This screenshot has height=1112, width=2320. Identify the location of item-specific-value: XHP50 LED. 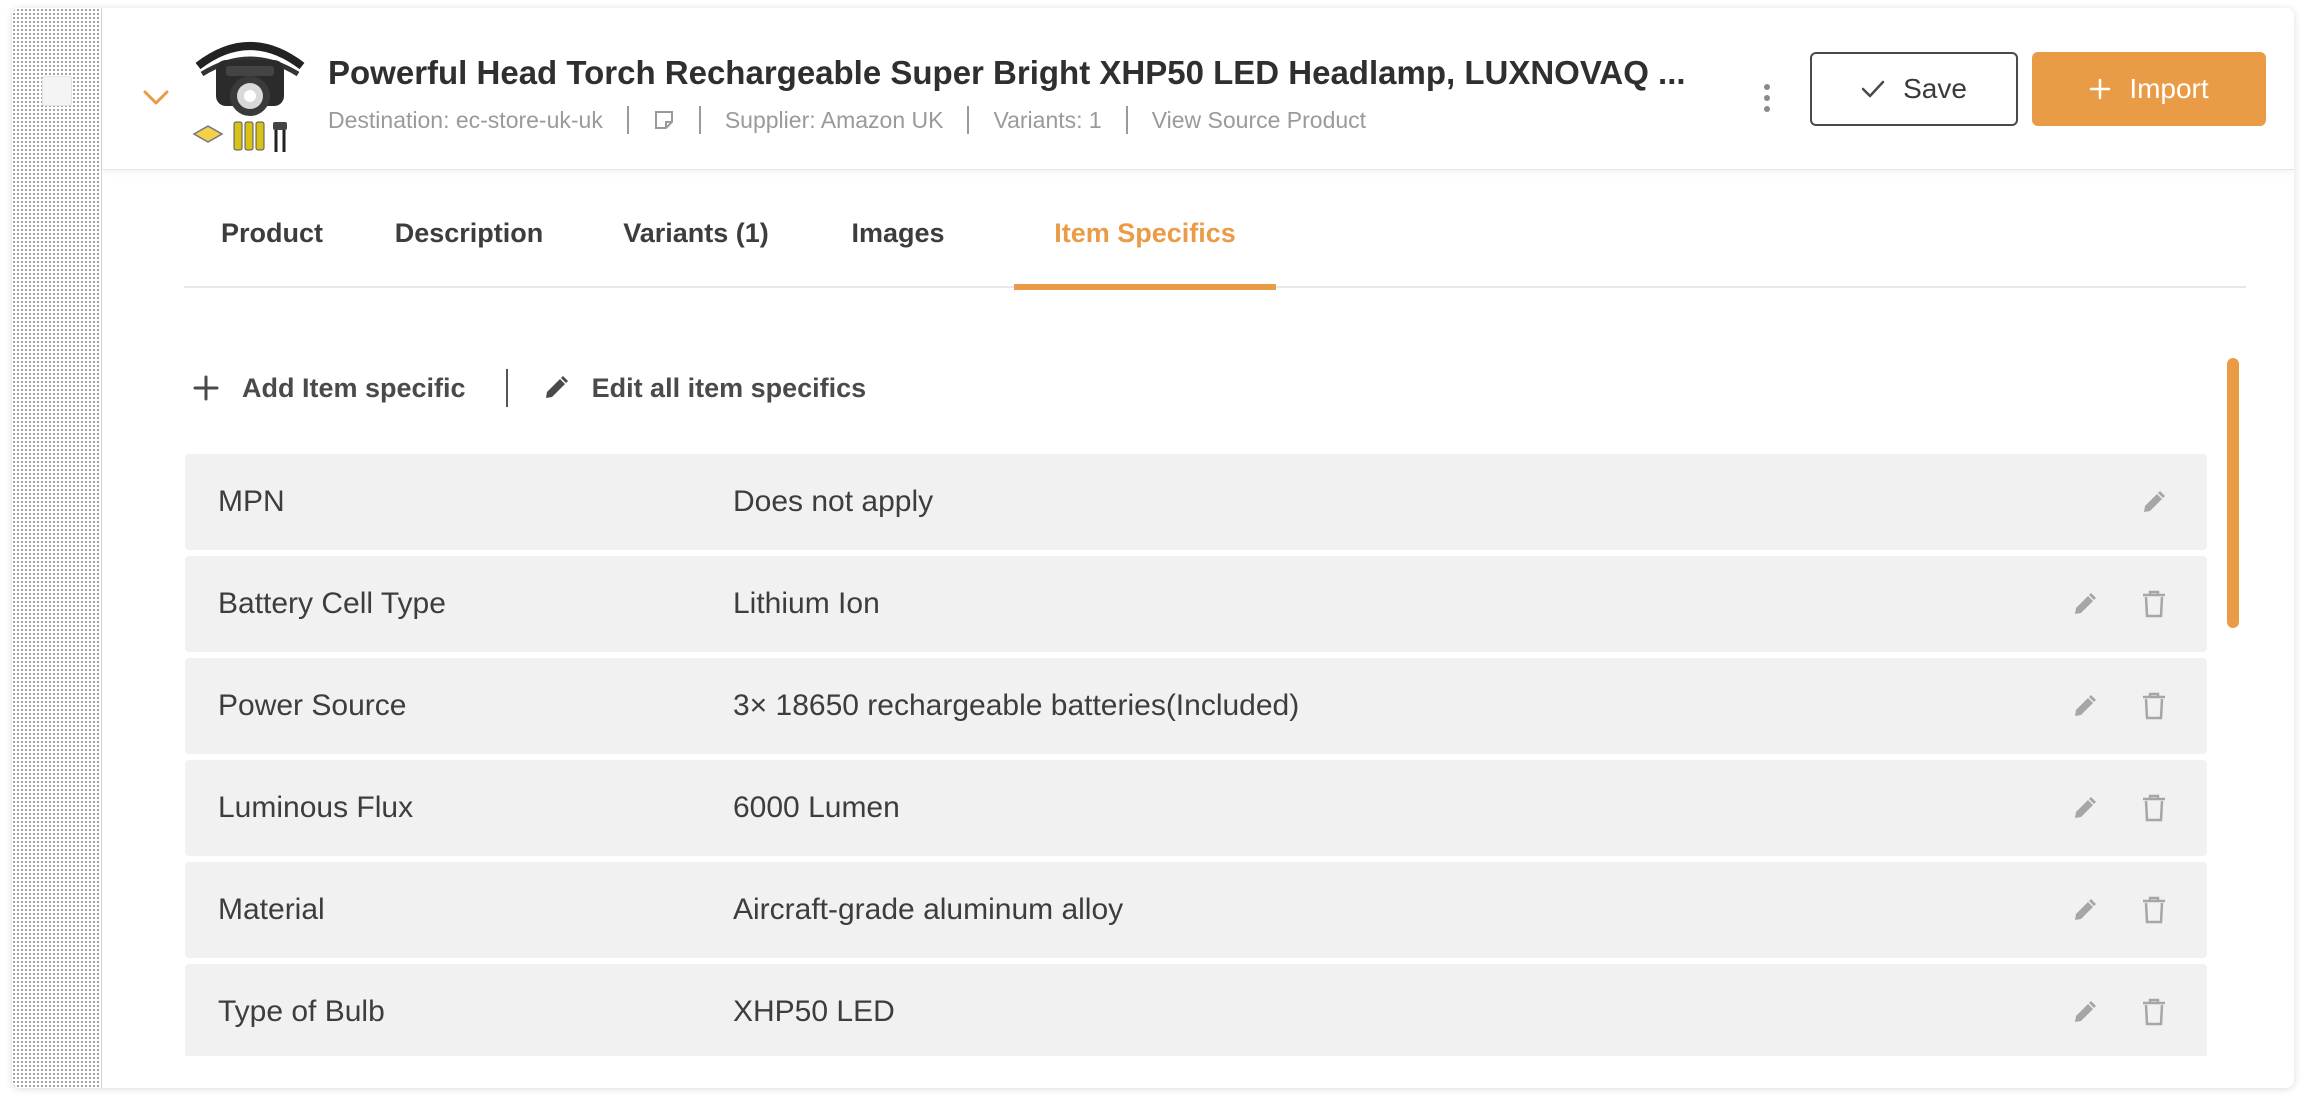
(814, 1011).